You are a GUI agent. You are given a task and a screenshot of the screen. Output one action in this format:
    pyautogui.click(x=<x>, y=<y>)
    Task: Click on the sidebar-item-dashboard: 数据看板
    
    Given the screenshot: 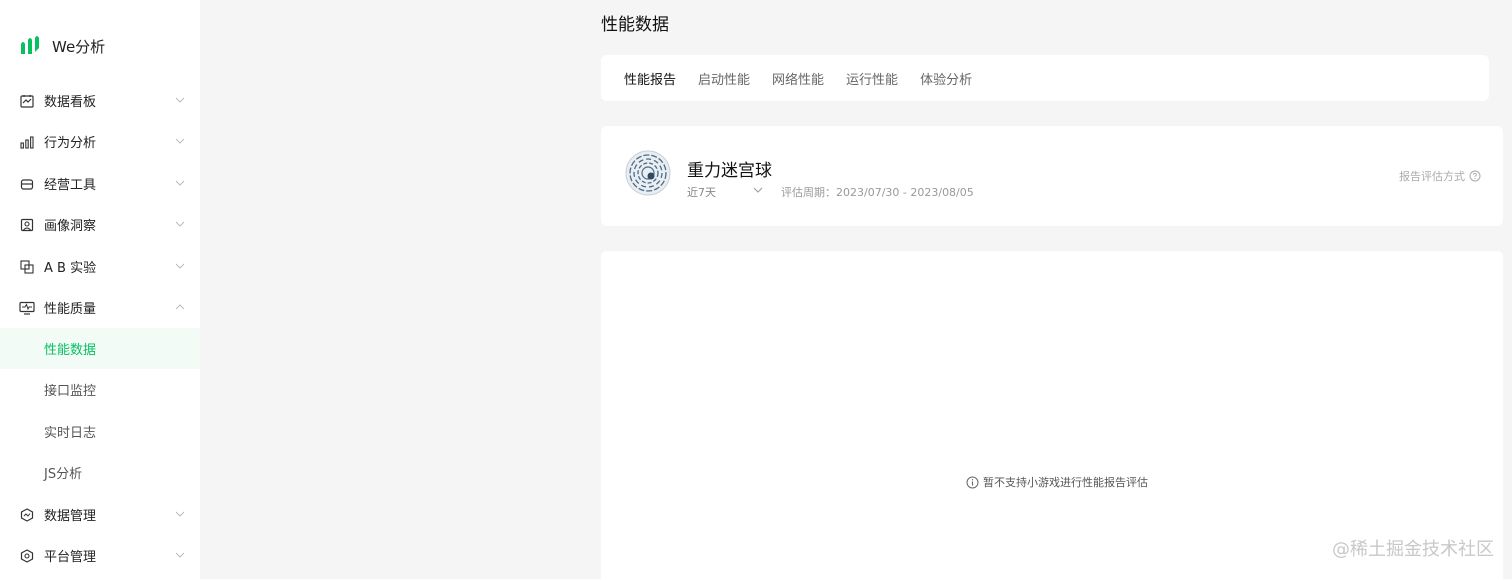 What is the action you would take?
    pyautogui.click(x=100, y=100)
    